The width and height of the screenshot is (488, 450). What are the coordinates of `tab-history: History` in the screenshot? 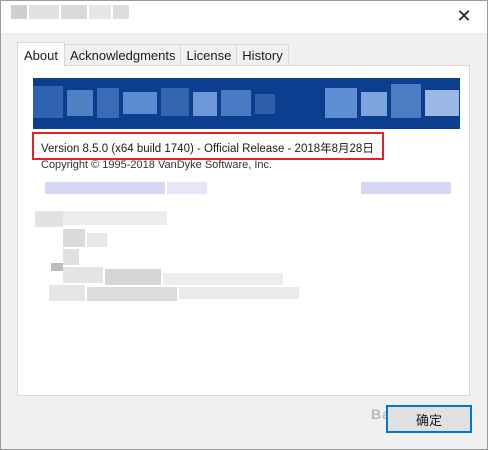 It's located at (263, 55).